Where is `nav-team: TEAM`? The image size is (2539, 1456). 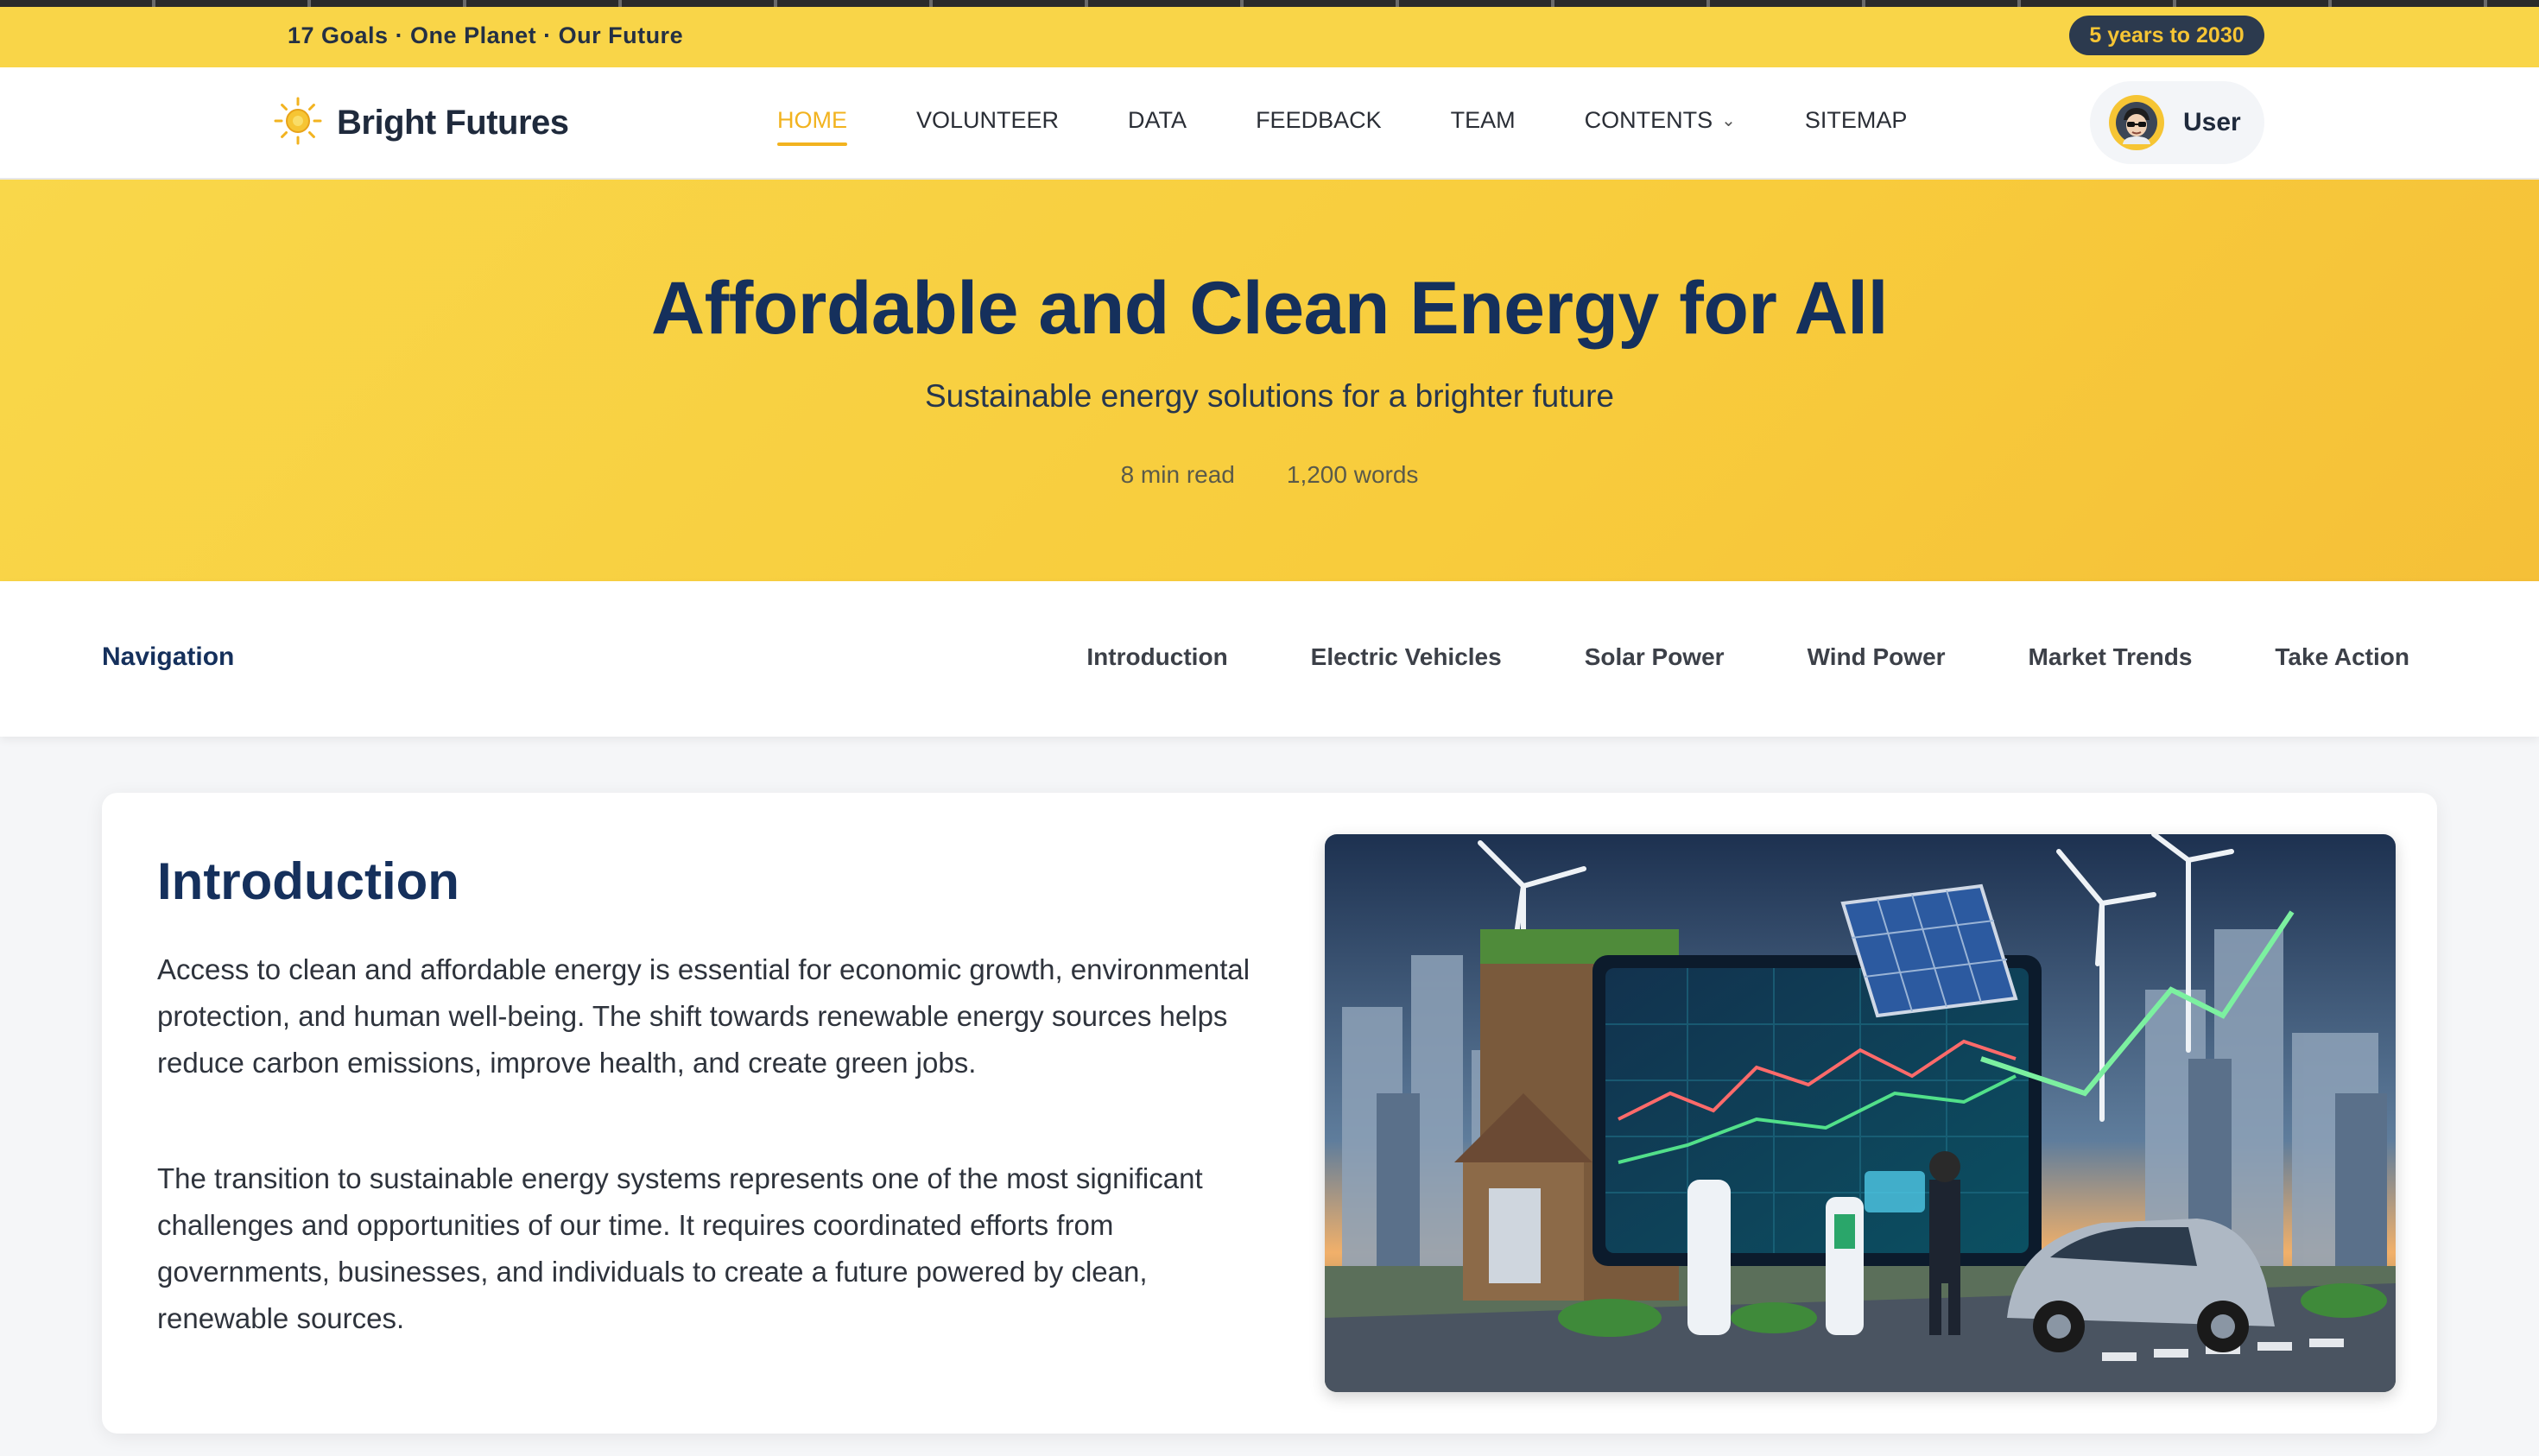
nav-team: TEAM is located at coordinates (1483, 127).